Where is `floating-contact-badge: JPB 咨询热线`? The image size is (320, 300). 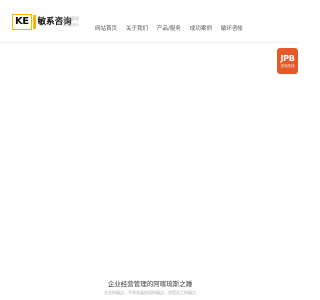 floating-contact-badge: JPB 咨询热线 is located at coordinates (287, 61).